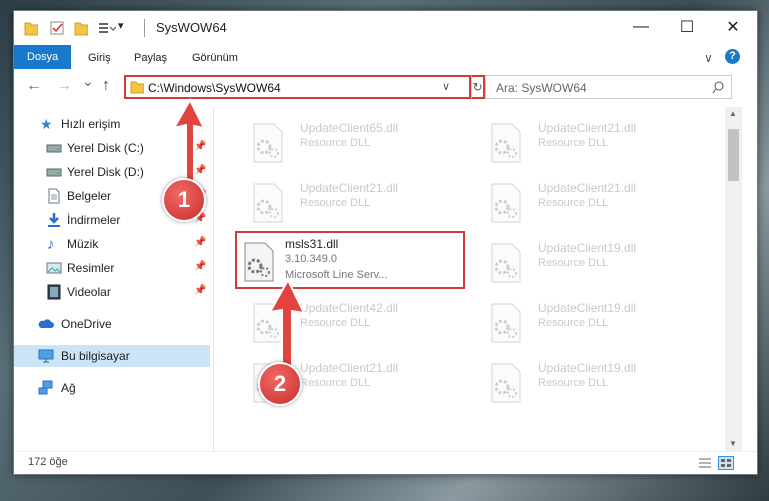  Describe the element at coordinates (280, 384) in the screenshot. I see `step-2-badge: 2` at that location.